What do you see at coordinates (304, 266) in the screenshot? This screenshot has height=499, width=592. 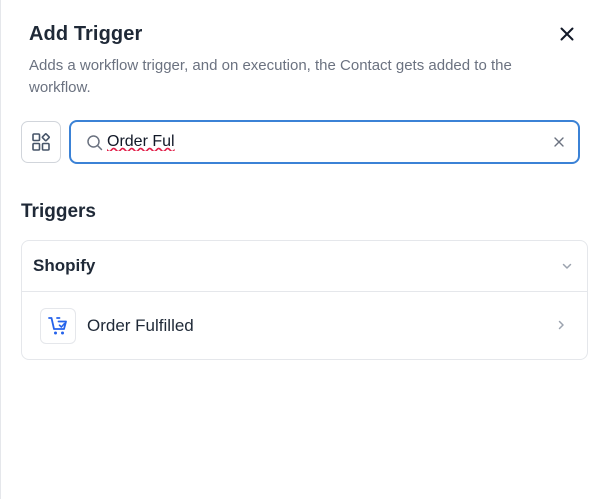 I see `trigger-group-header: Shopify` at bounding box center [304, 266].